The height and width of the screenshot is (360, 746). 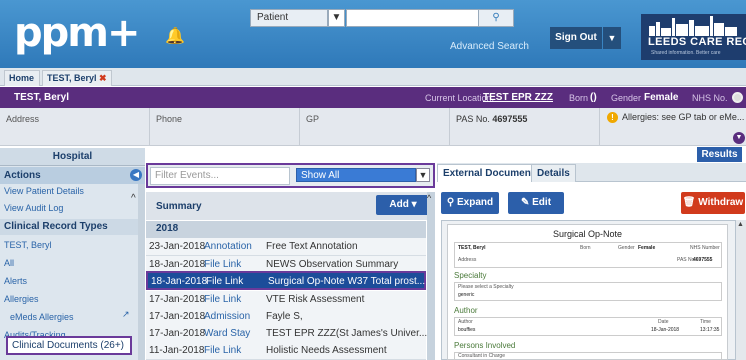 What do you see at coordinates (313, 119) in the screenshot?
I see `gp-label: GP` at bounding box center [313, 119].